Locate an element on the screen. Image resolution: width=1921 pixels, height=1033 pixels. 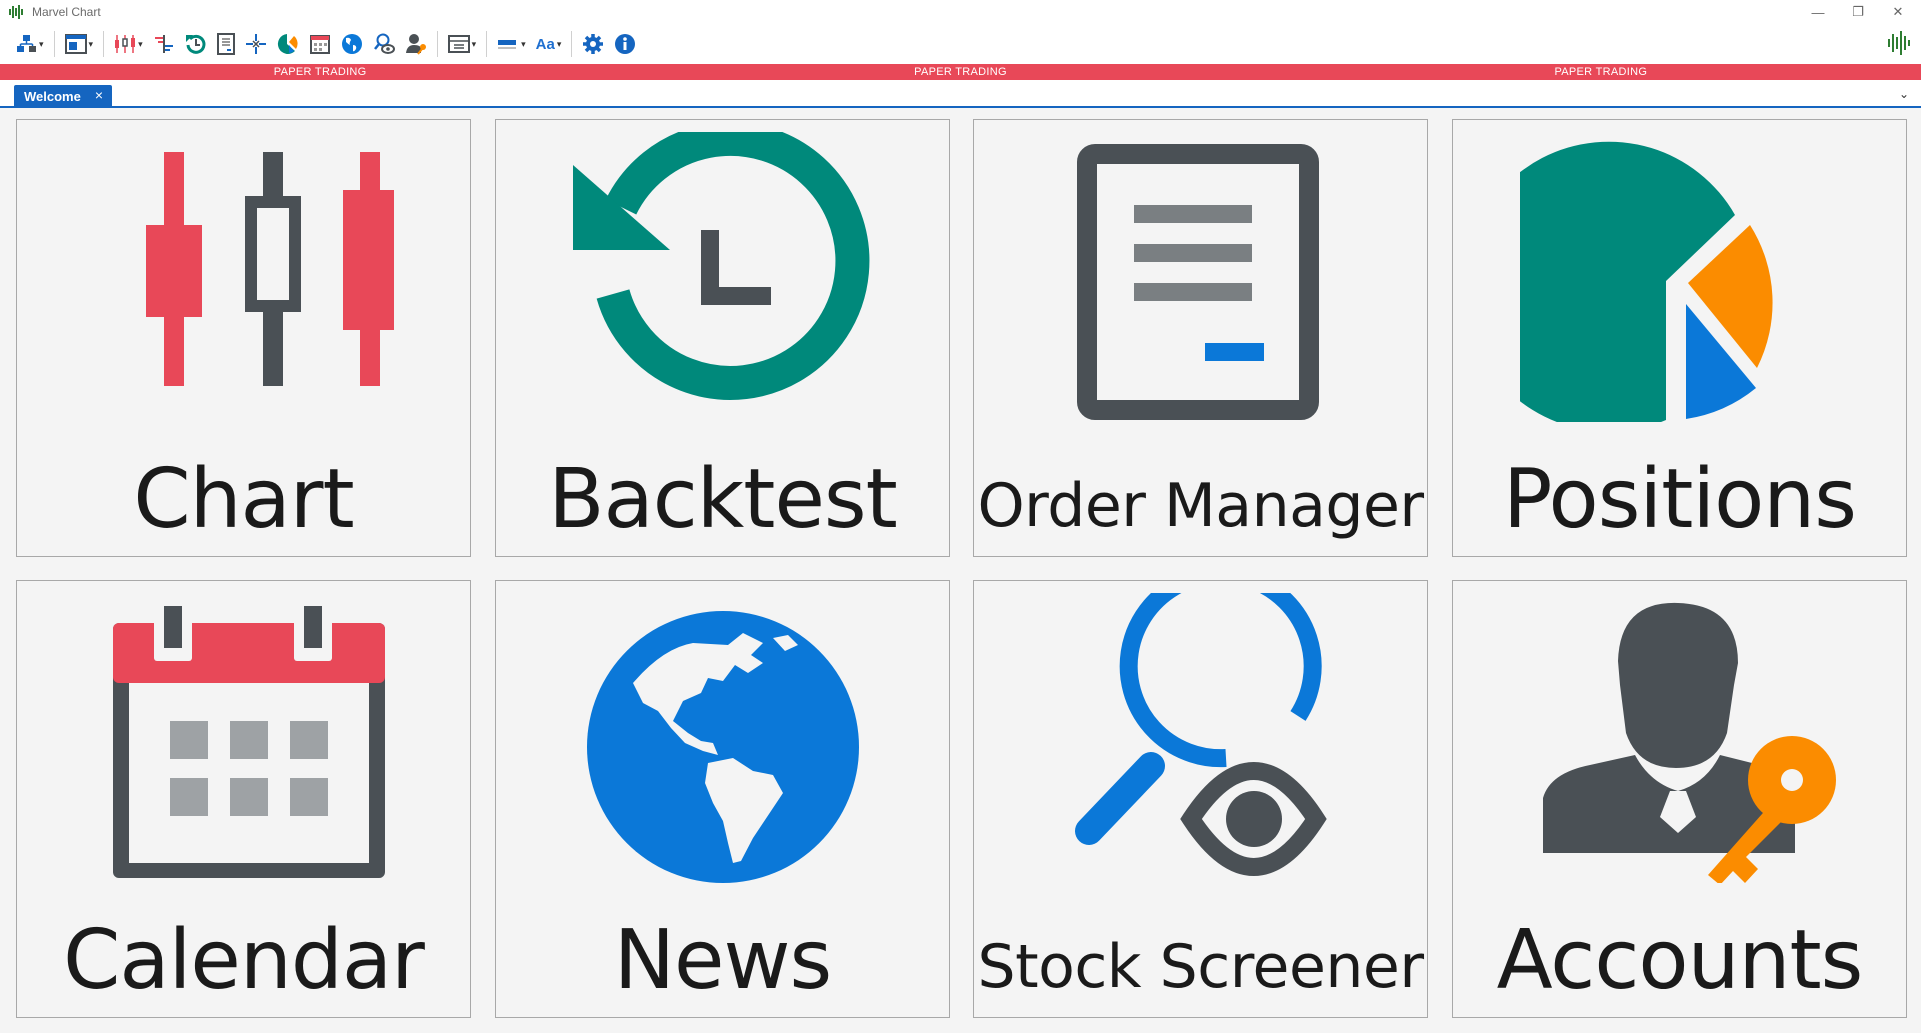
user-key-icon is located at coordinates (1679, 738).